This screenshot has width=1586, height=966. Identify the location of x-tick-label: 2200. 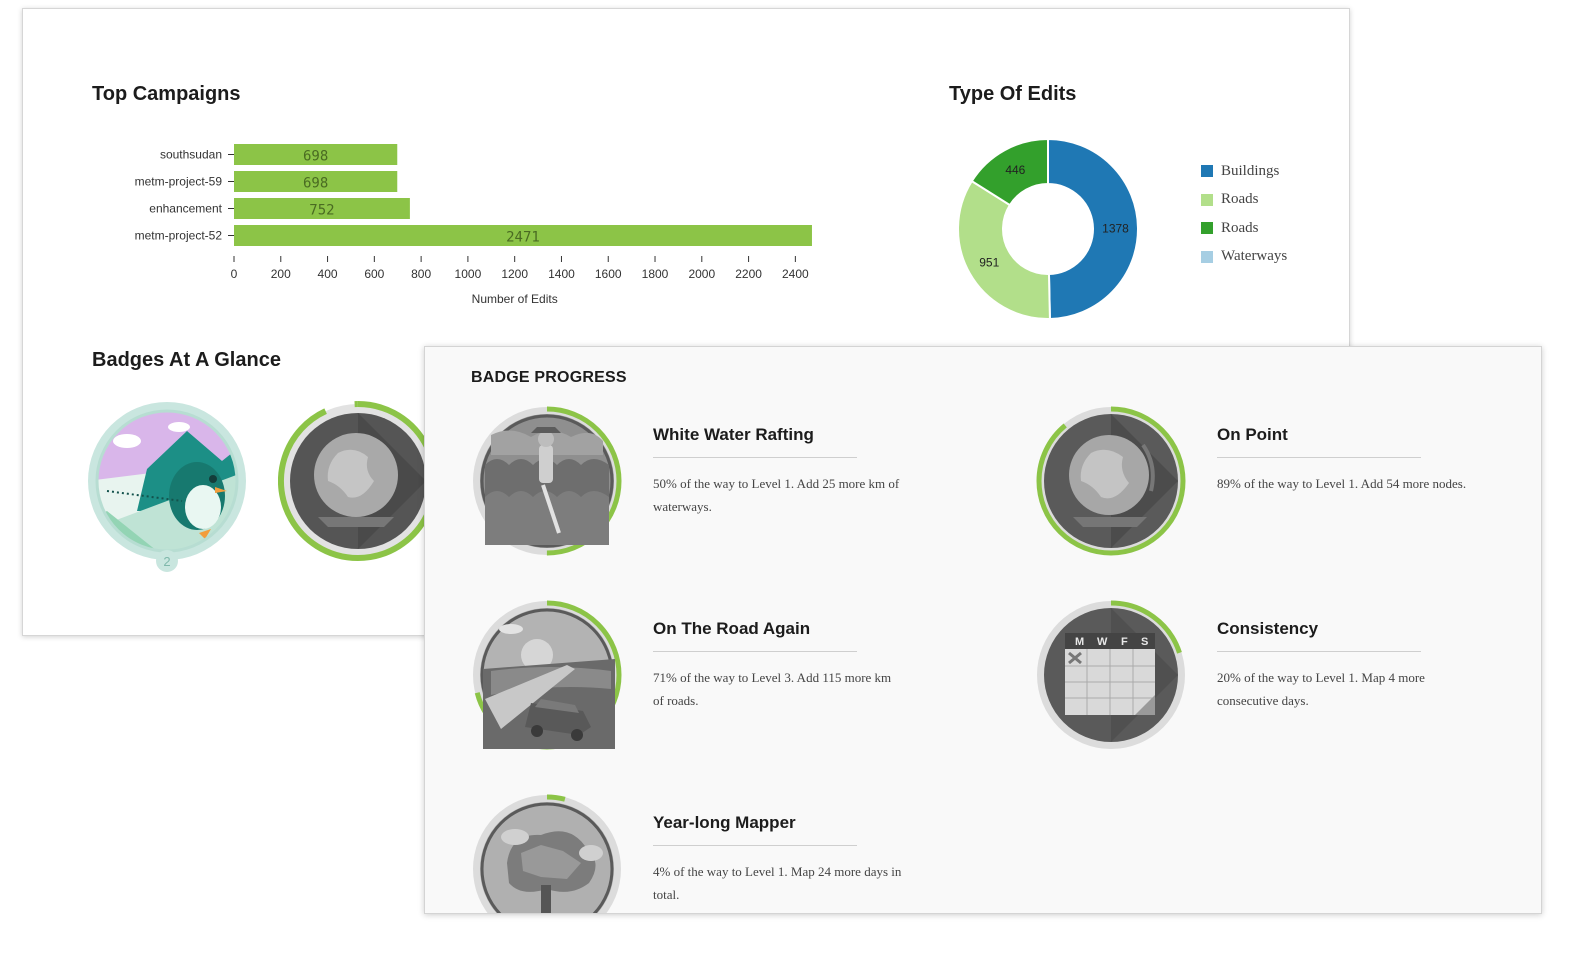
(748, 274).